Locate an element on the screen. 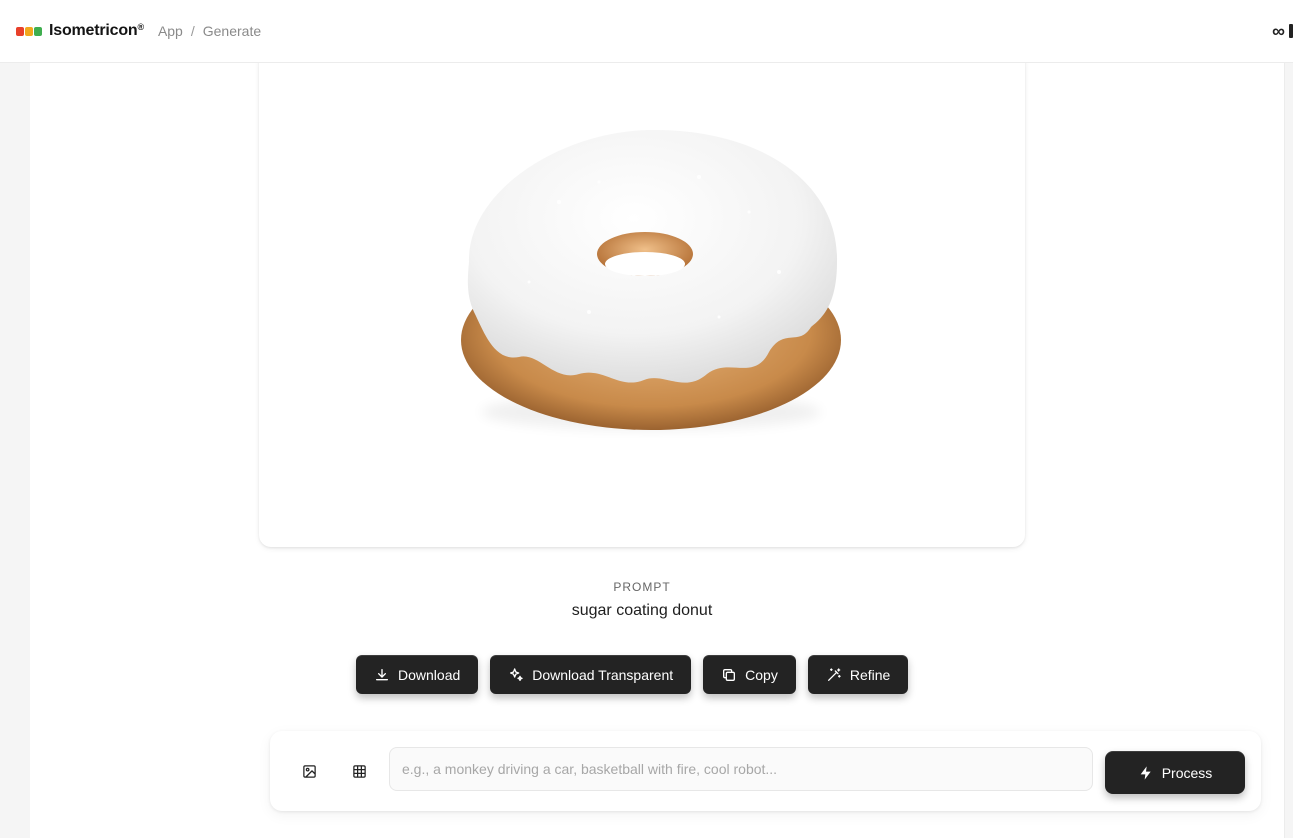 The image size is (1293, 838). sparkles-icon is located at coordinates (516, 674).